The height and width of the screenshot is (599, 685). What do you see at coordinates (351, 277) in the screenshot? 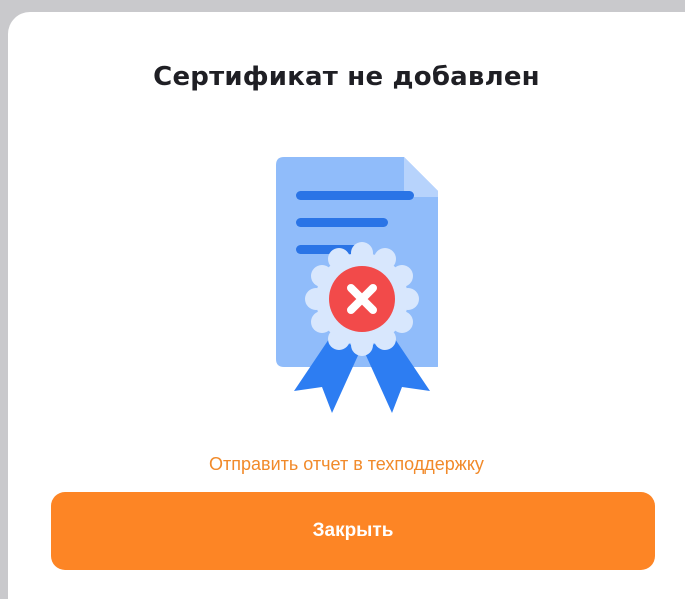
I see `certificate-error-icon` at bounding box center [351, 277].